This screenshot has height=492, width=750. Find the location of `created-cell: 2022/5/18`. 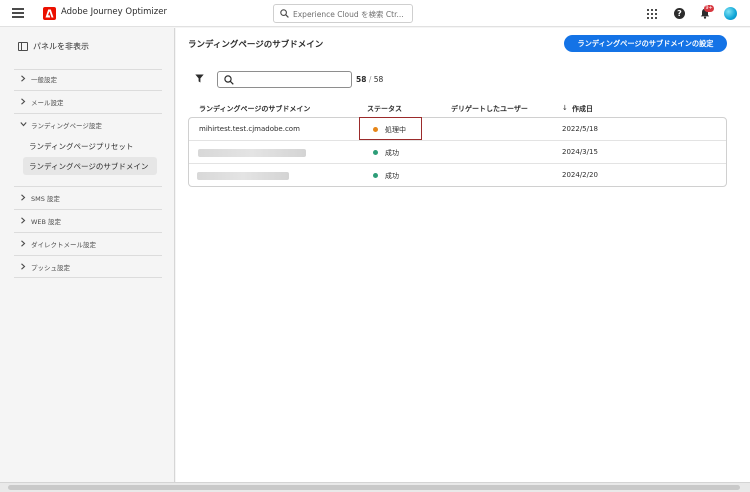

created-cell: 2022/5/18 is located at coordinates (580, 129).